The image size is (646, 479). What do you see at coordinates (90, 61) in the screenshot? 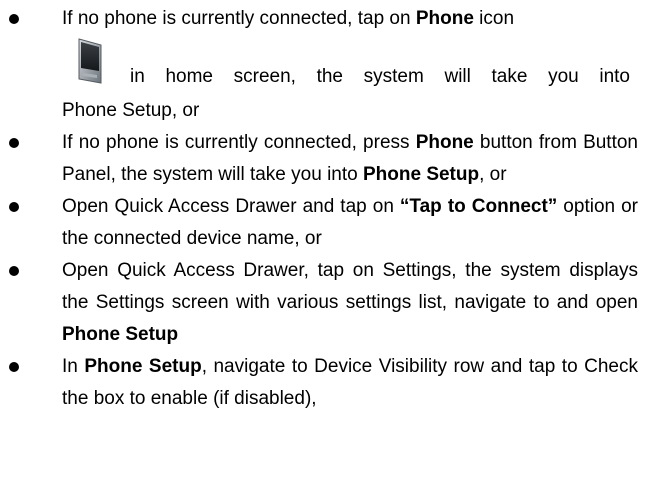
I see `phone-device-icon` at bounding box center [90, 61].